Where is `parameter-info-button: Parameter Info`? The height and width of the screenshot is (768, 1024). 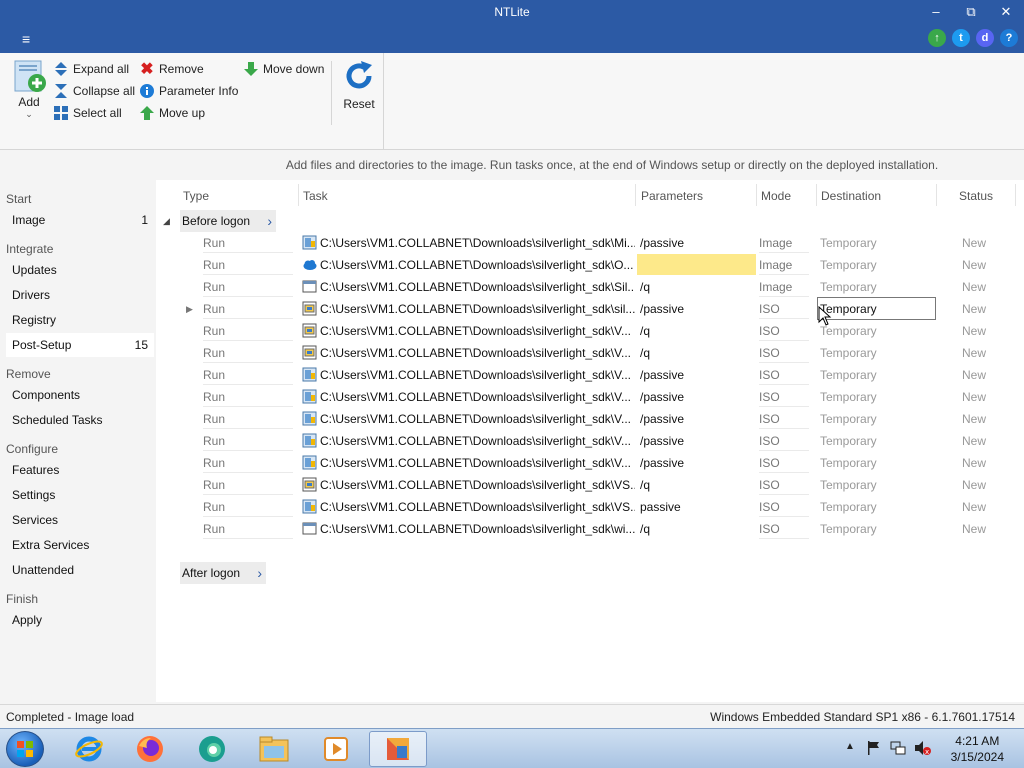 parameter-info-button: Parameter Info is located at coordinates (188, 91).